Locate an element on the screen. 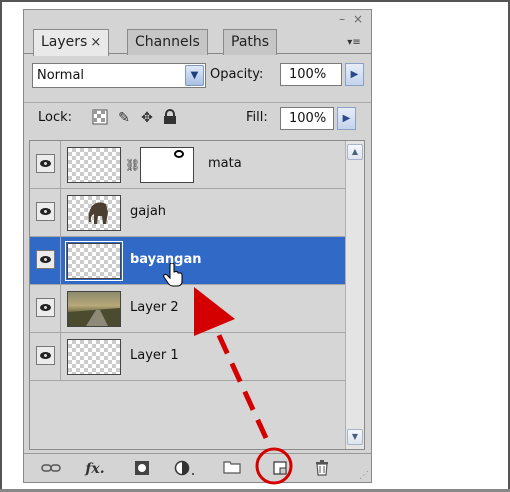 Image resolution: width=510 pixels, height=492 pixels. layers-bottom-bar: fx. ⋰ is located at coordinates (197, 468).